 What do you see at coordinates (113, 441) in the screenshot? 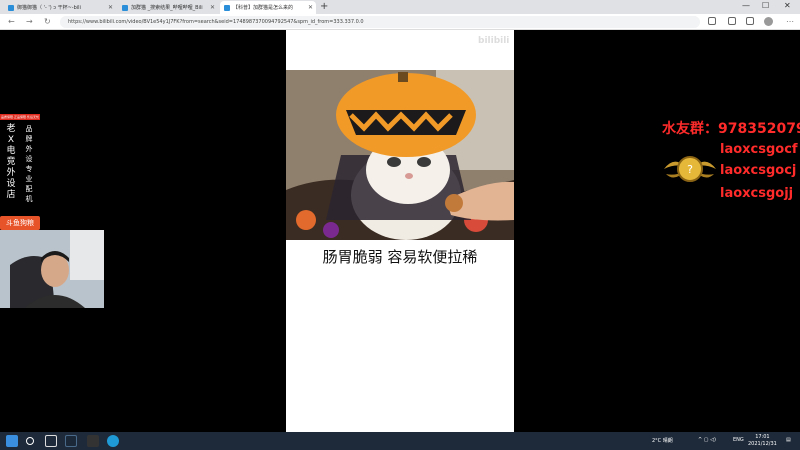
I see `edge-icon` at bounding box center [113, 441].